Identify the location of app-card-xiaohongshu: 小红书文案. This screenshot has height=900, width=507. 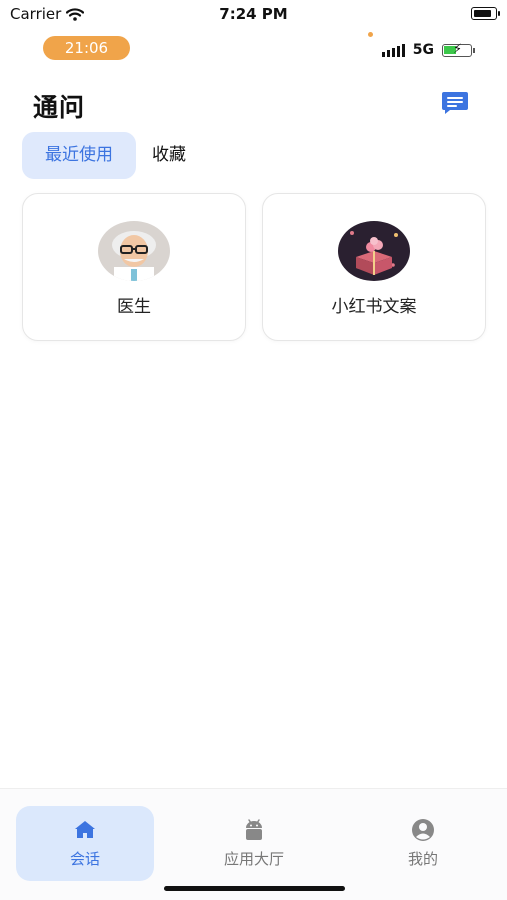
(374, 267).